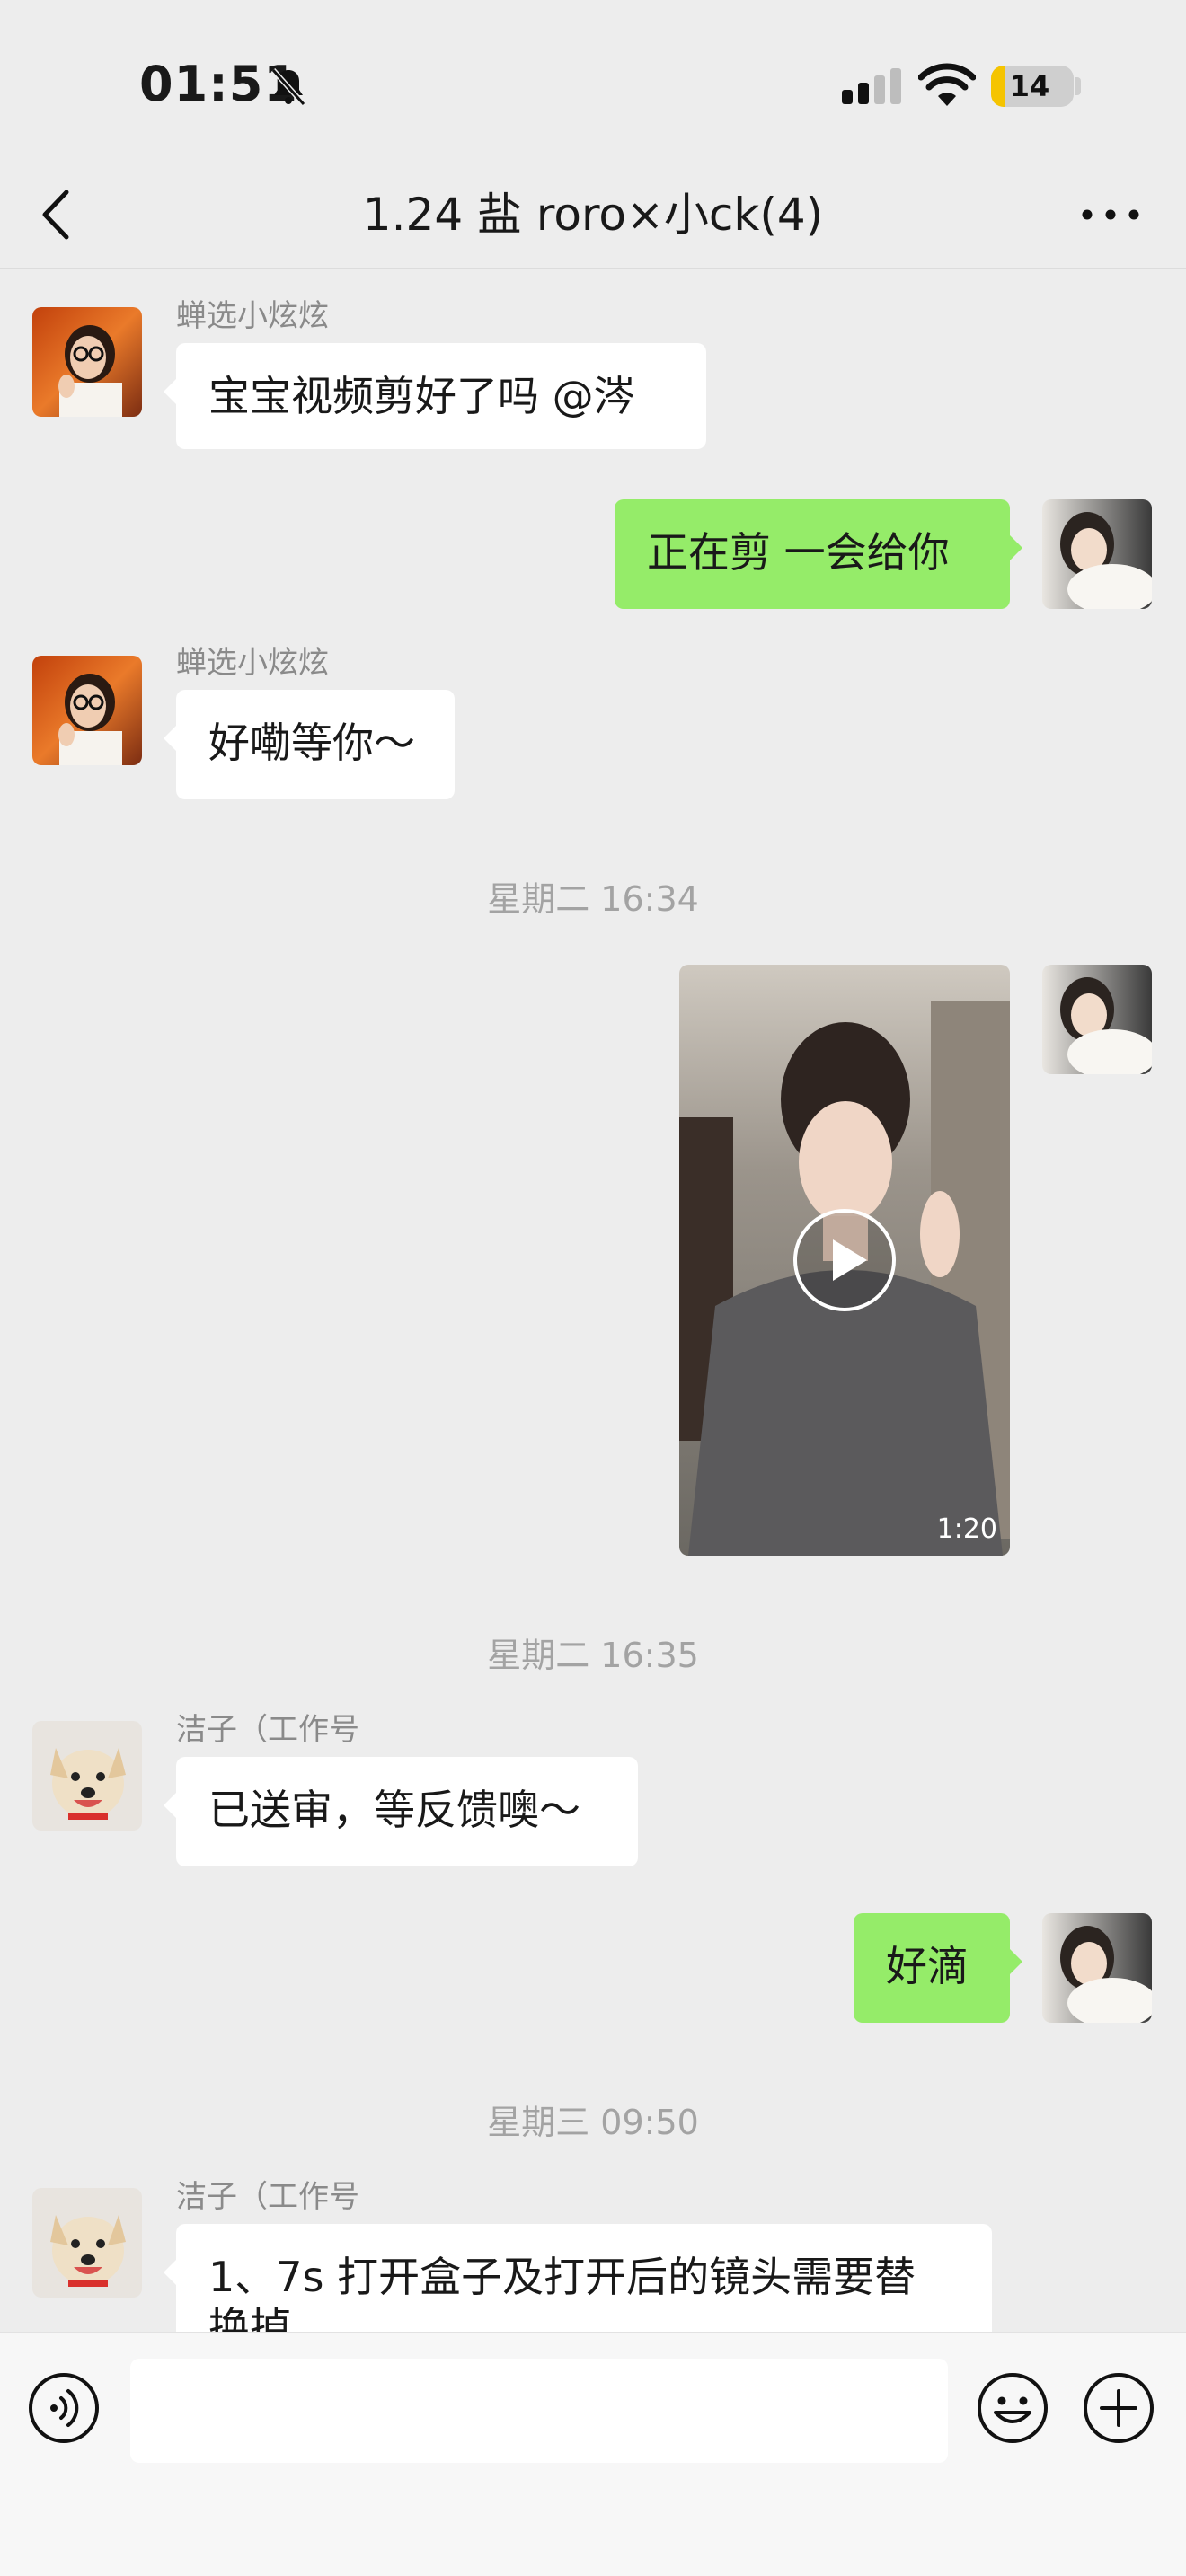  I want to click on video-message: 1:20, so click(844, 1260).